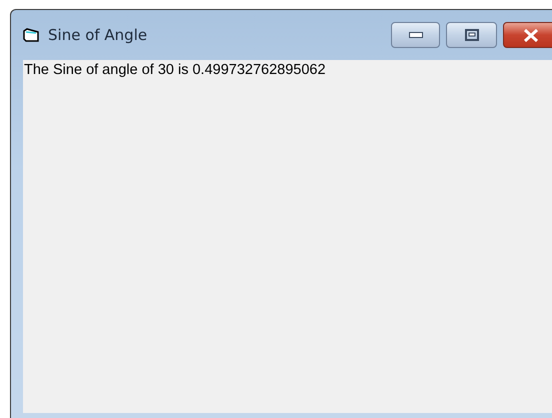 This screenshot has width=552, height=418. What do you see at coordinates (98, 35) in the screenshot?
I see `window-title: Sine of Angle` at bounding box center [98, 35].